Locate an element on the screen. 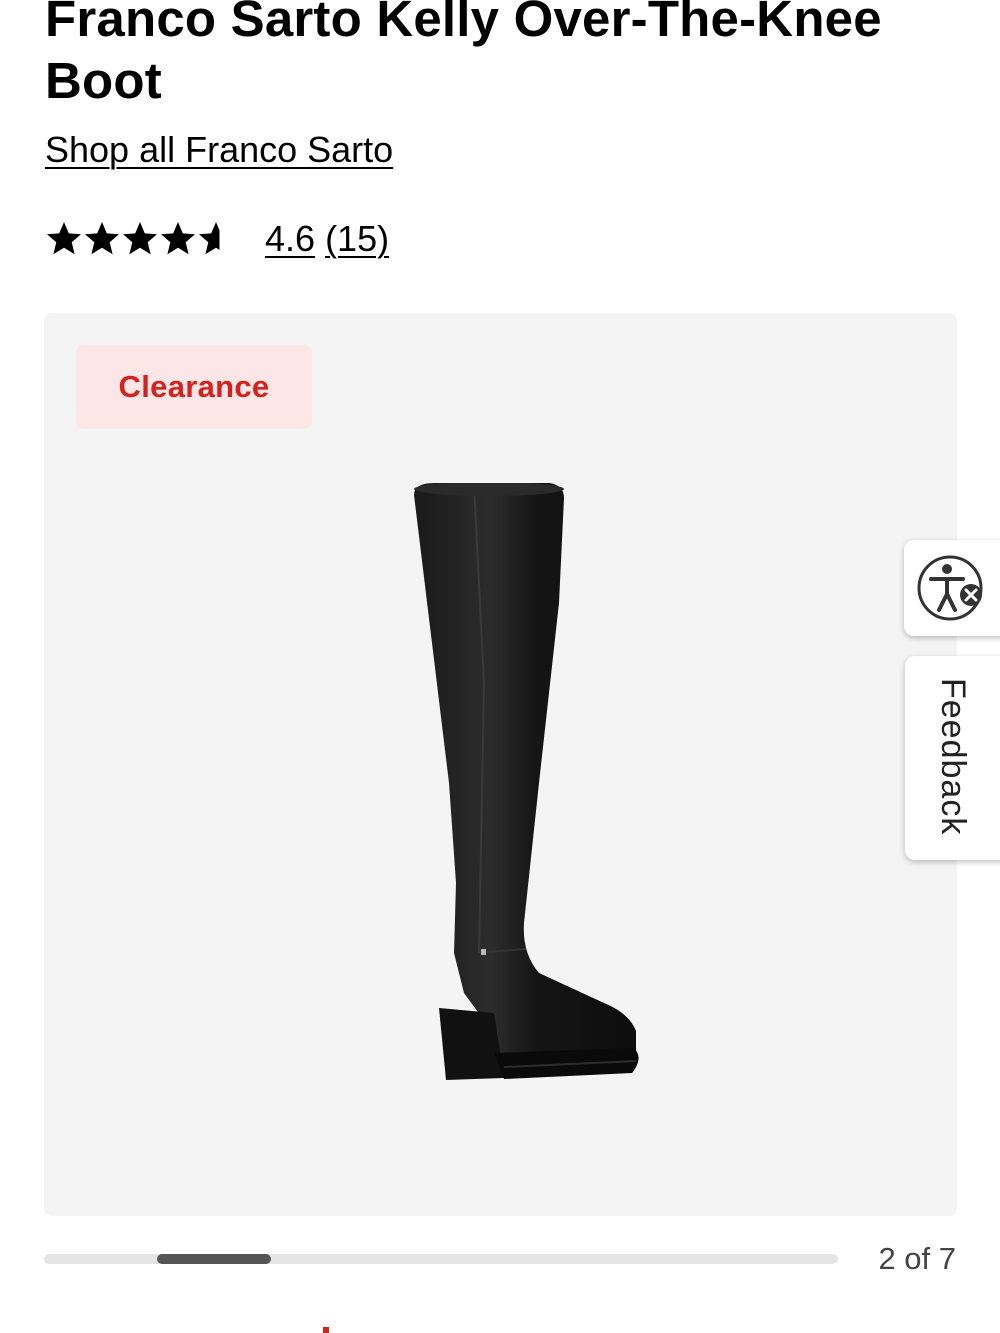 This screenshot has width=1000, height=1333. rating-score: 4.6 is located at coordinates (290, 238).